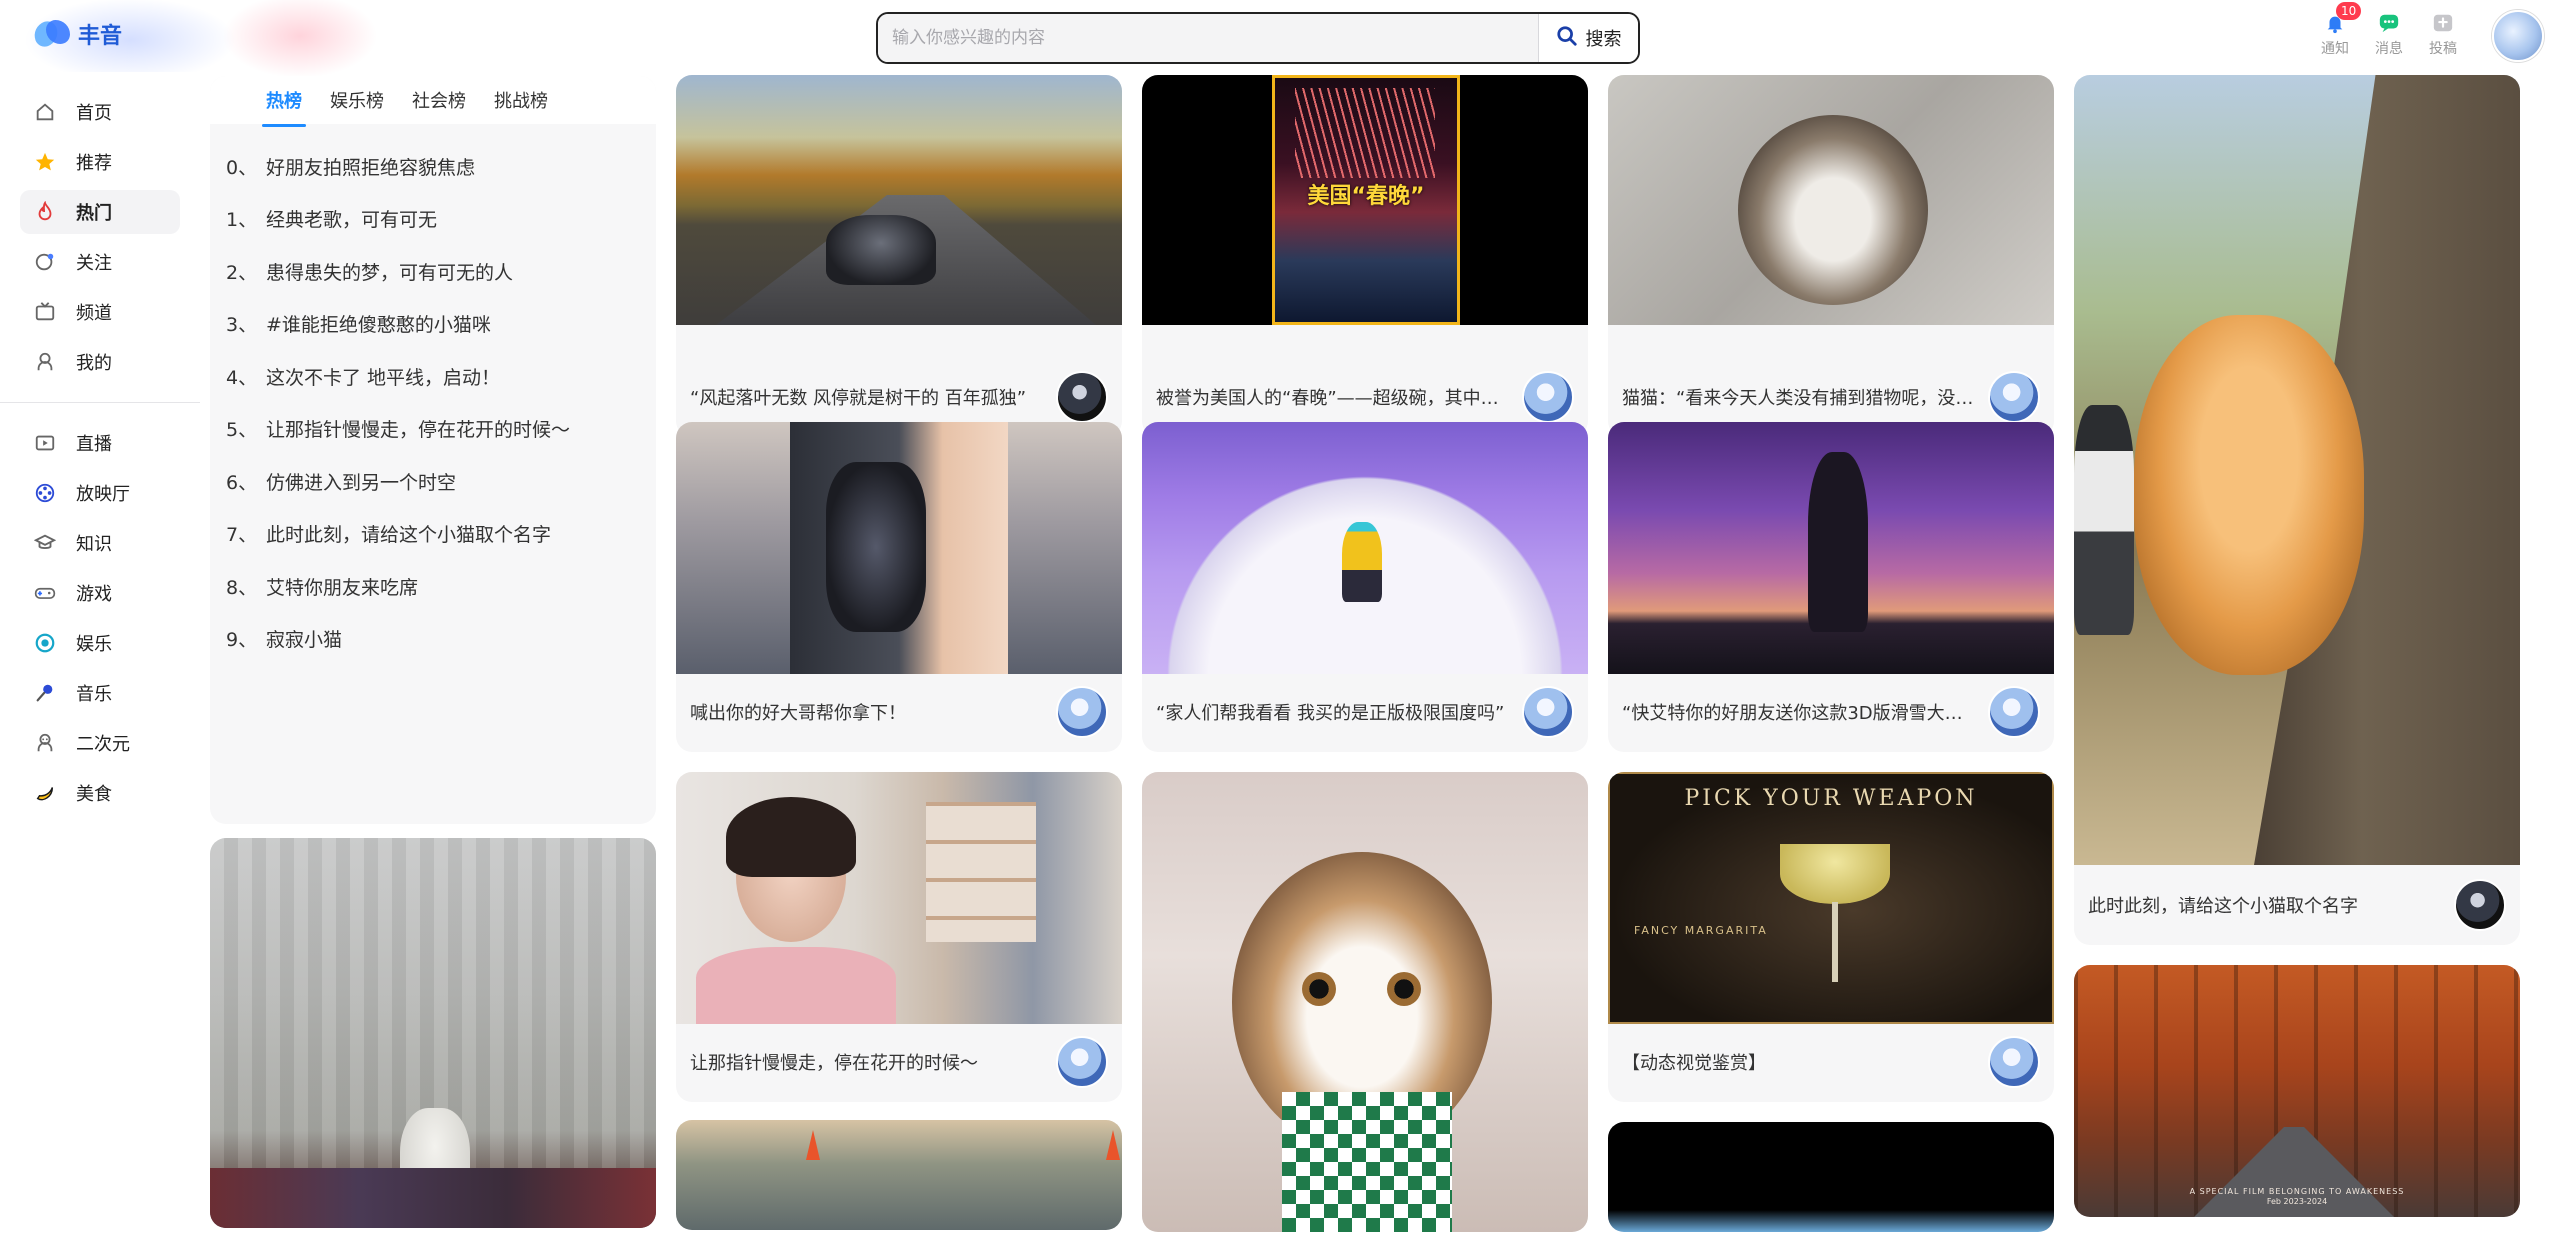 This screenshot has height=1245, width=2550. I want to click on sidebar-item-hot: 热门, so click(100, 212).